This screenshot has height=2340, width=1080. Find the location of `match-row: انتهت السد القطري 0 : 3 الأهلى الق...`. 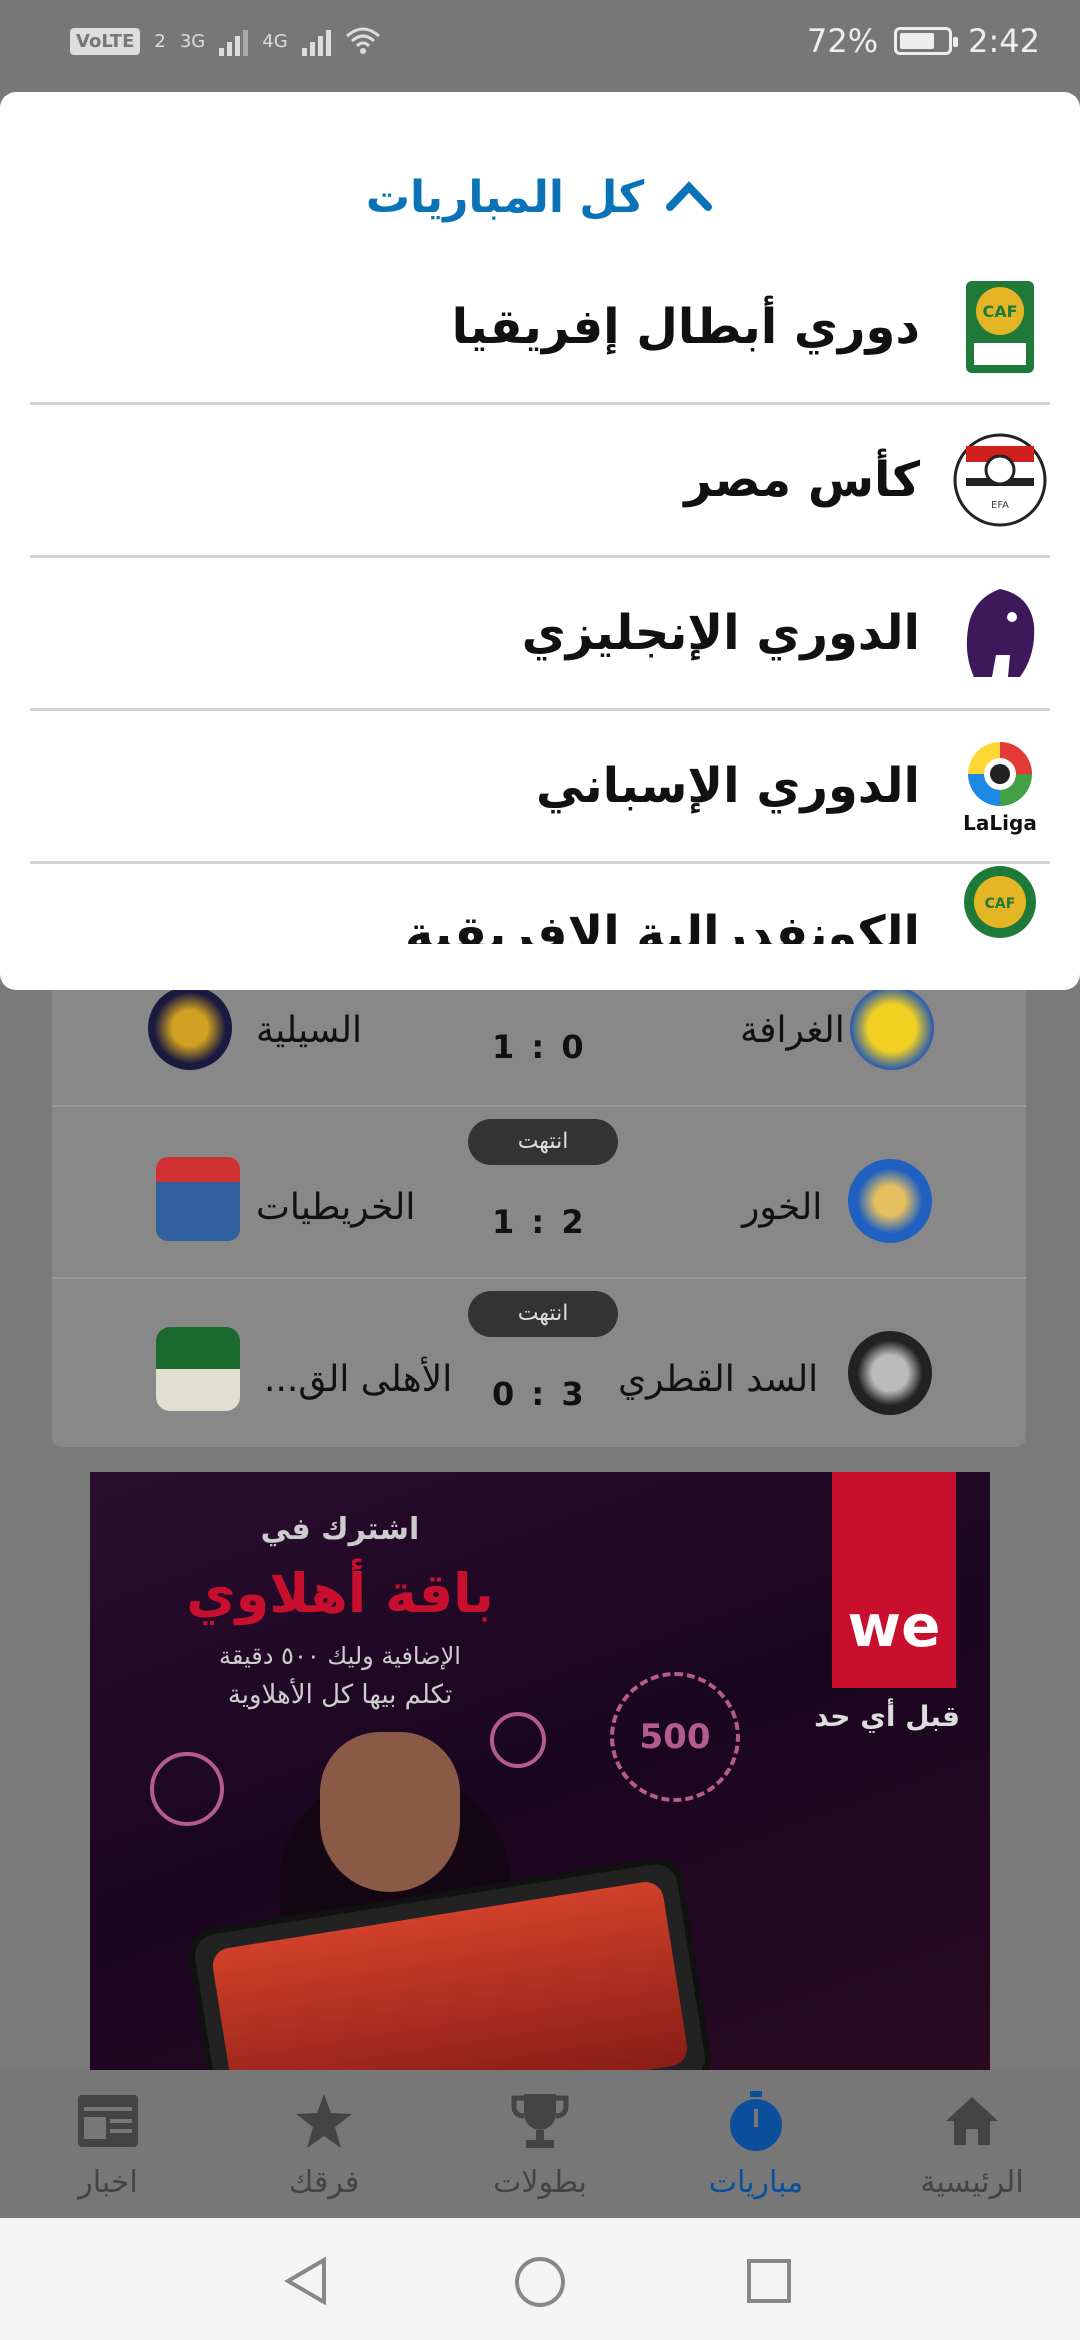

match-row: انتهت السد القطري 0 : 3 الأهلى الق... is located at coordinates (539, 1362).